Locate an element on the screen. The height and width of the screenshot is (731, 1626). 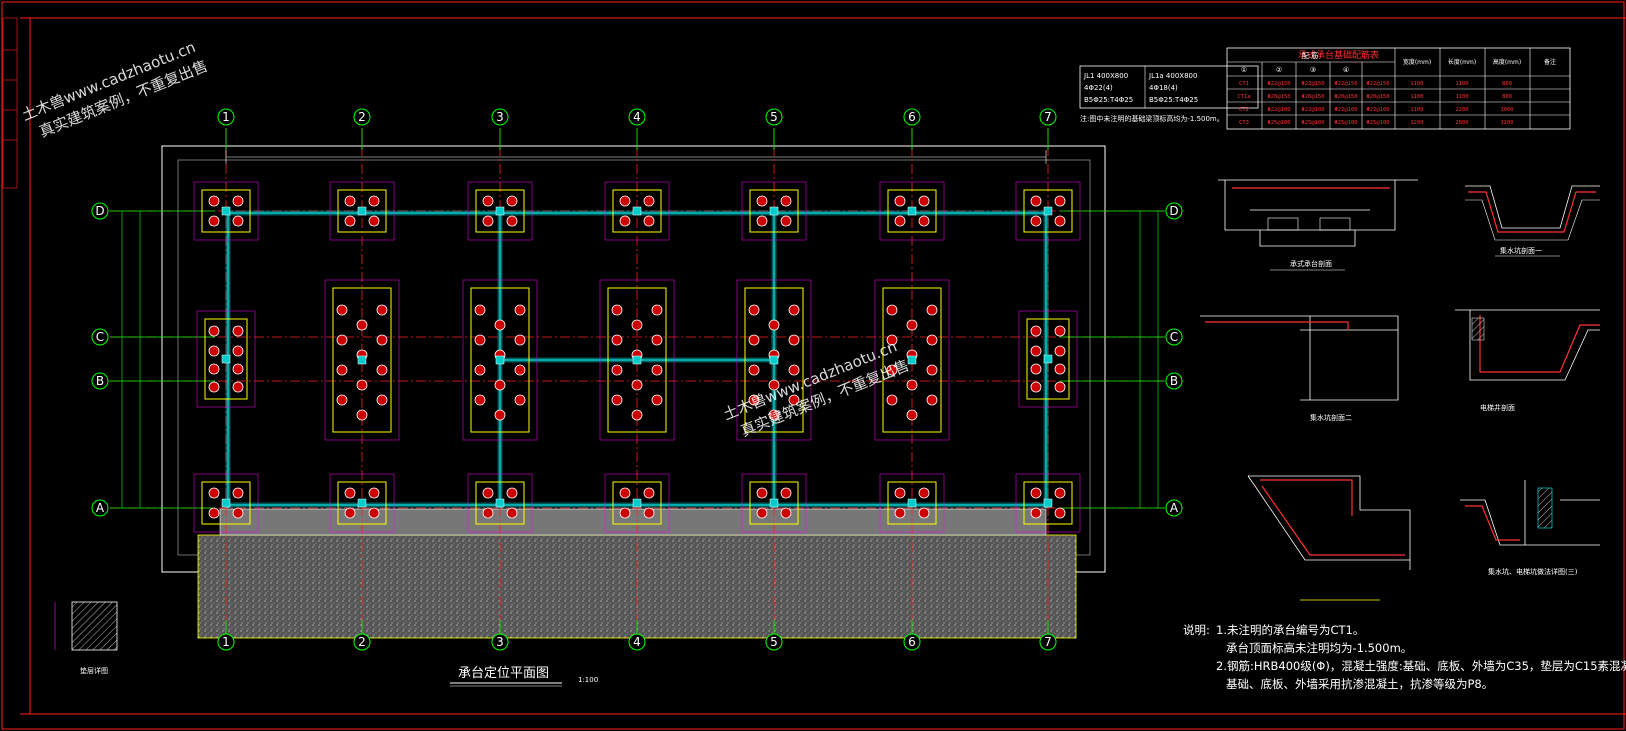
rebar-table-cell-0-1: Φ22@150 is located at coordinates (1278, 84).